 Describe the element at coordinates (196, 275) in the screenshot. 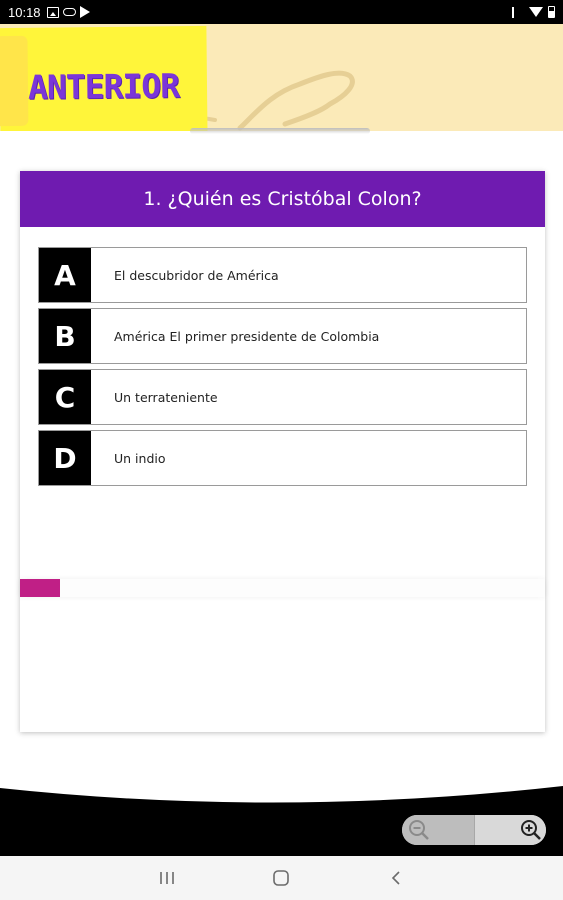

I see `option-text: El descubridor de América` at that location.